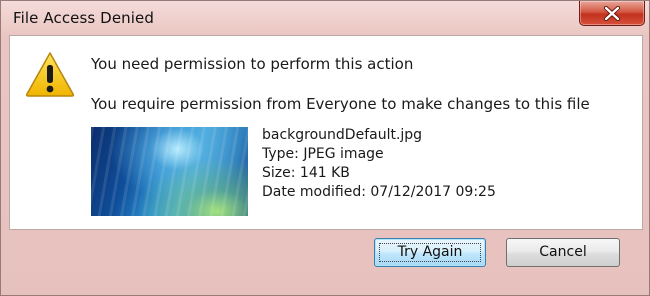  I want to click on title-bar: File Access Denied, so click(325, 18).